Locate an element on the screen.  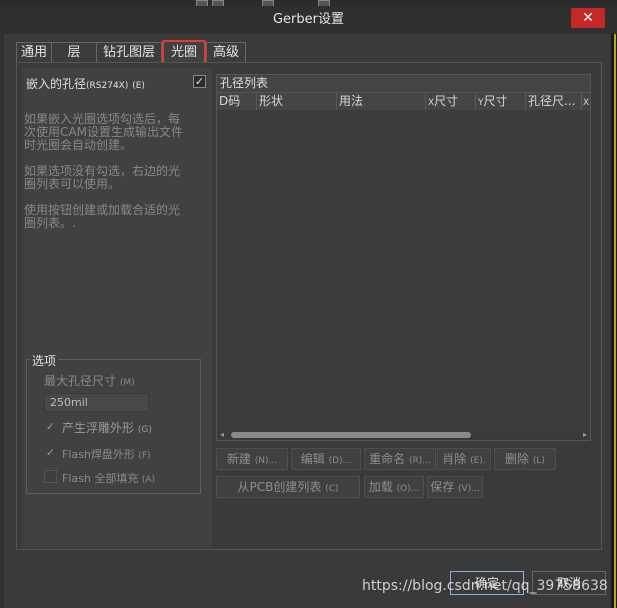
generate-relief-label: 产生浮雕外形 (G) is located at coordinates (107, 428).